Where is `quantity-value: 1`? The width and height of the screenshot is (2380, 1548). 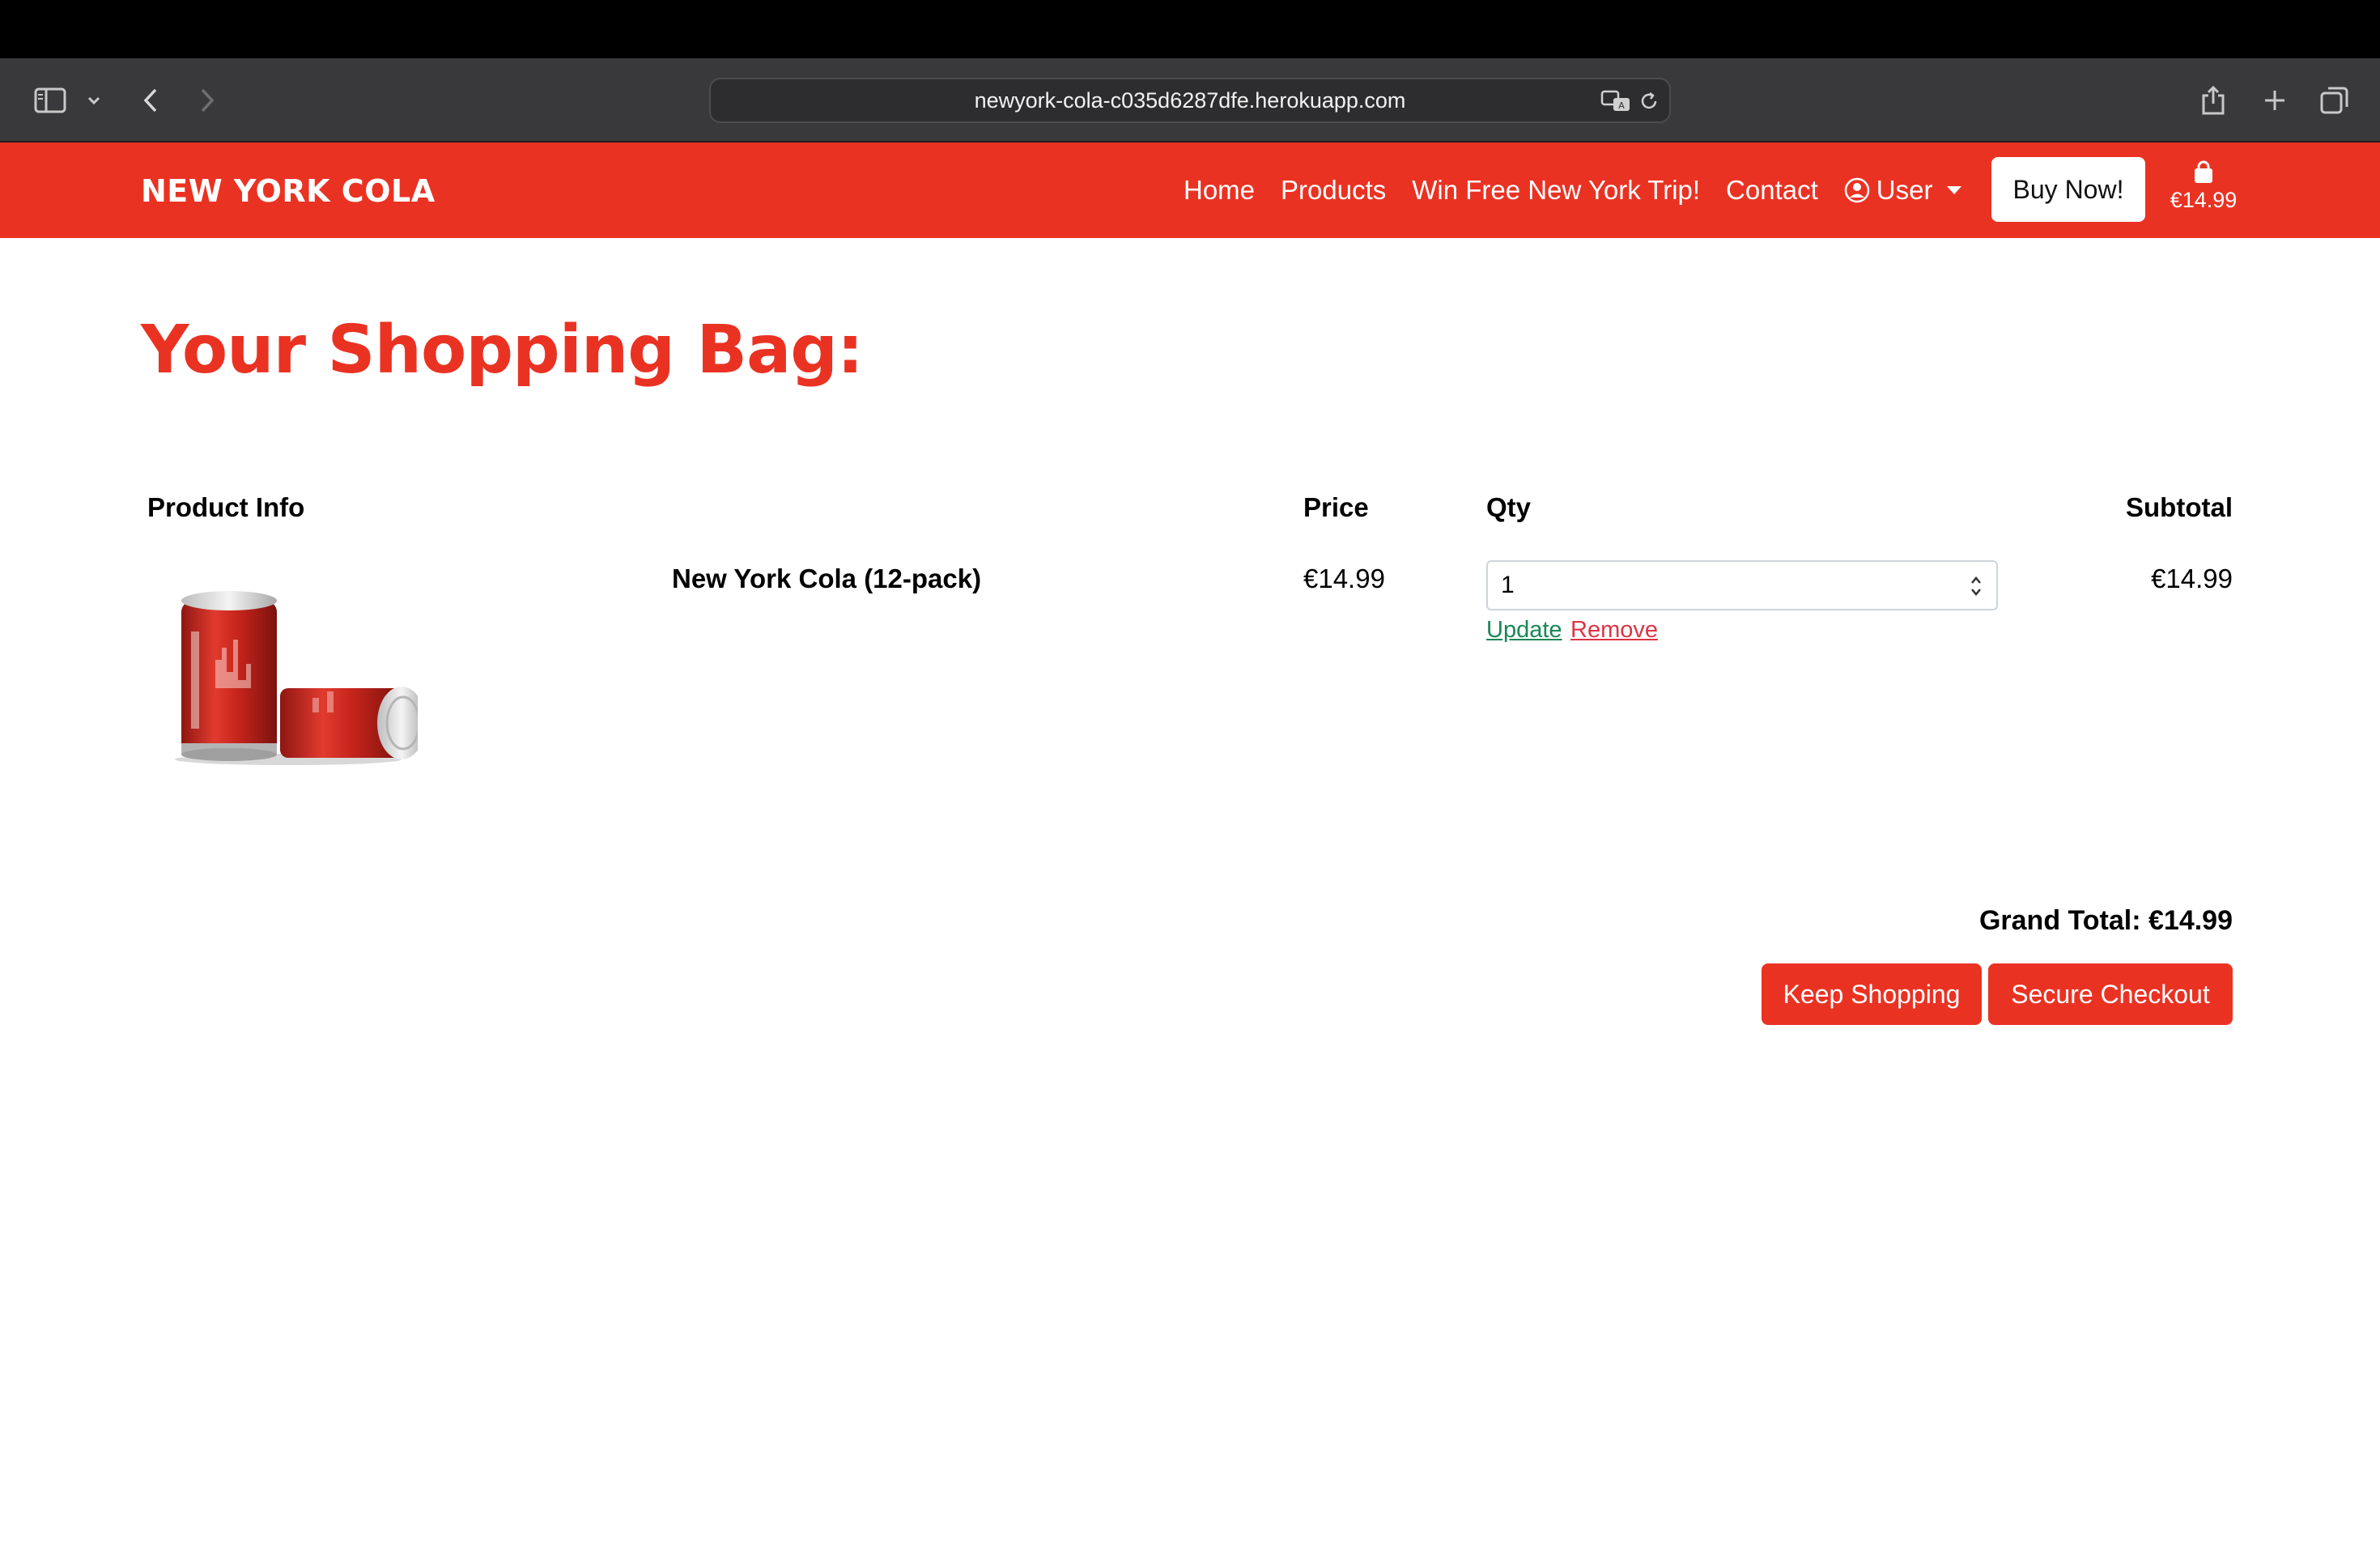
quantity-value: 1 is located at coordinates (1508, 586).